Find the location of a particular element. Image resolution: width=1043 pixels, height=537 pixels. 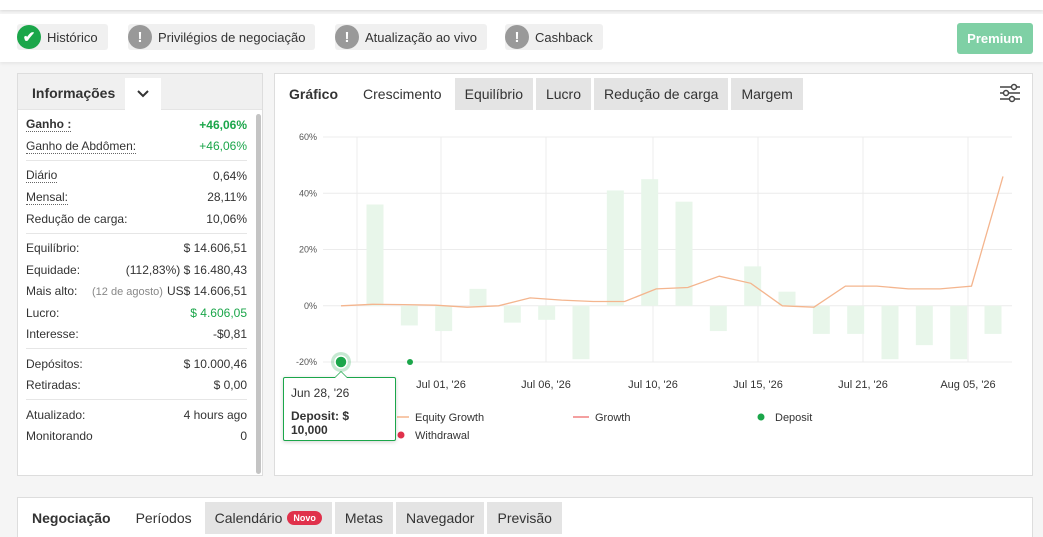

tab-browser: Navegador is located at coordinates (440, 518).